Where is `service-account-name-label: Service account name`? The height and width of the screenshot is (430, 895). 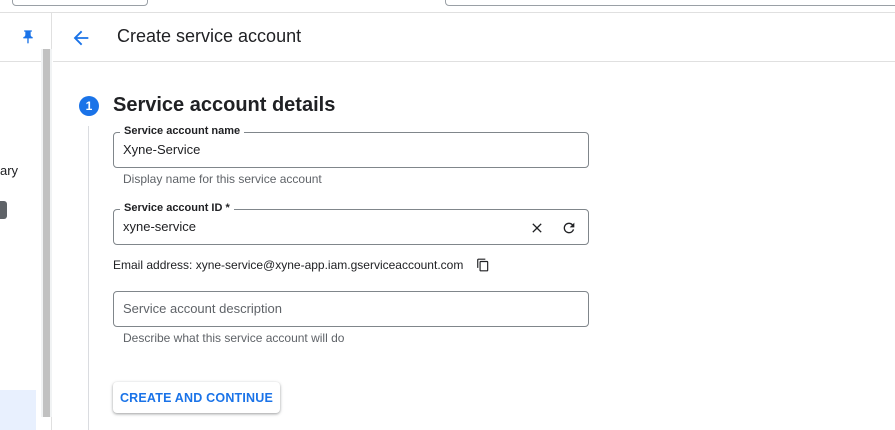 service-account-name-label: Service account name is located at coordinates (182, 131).